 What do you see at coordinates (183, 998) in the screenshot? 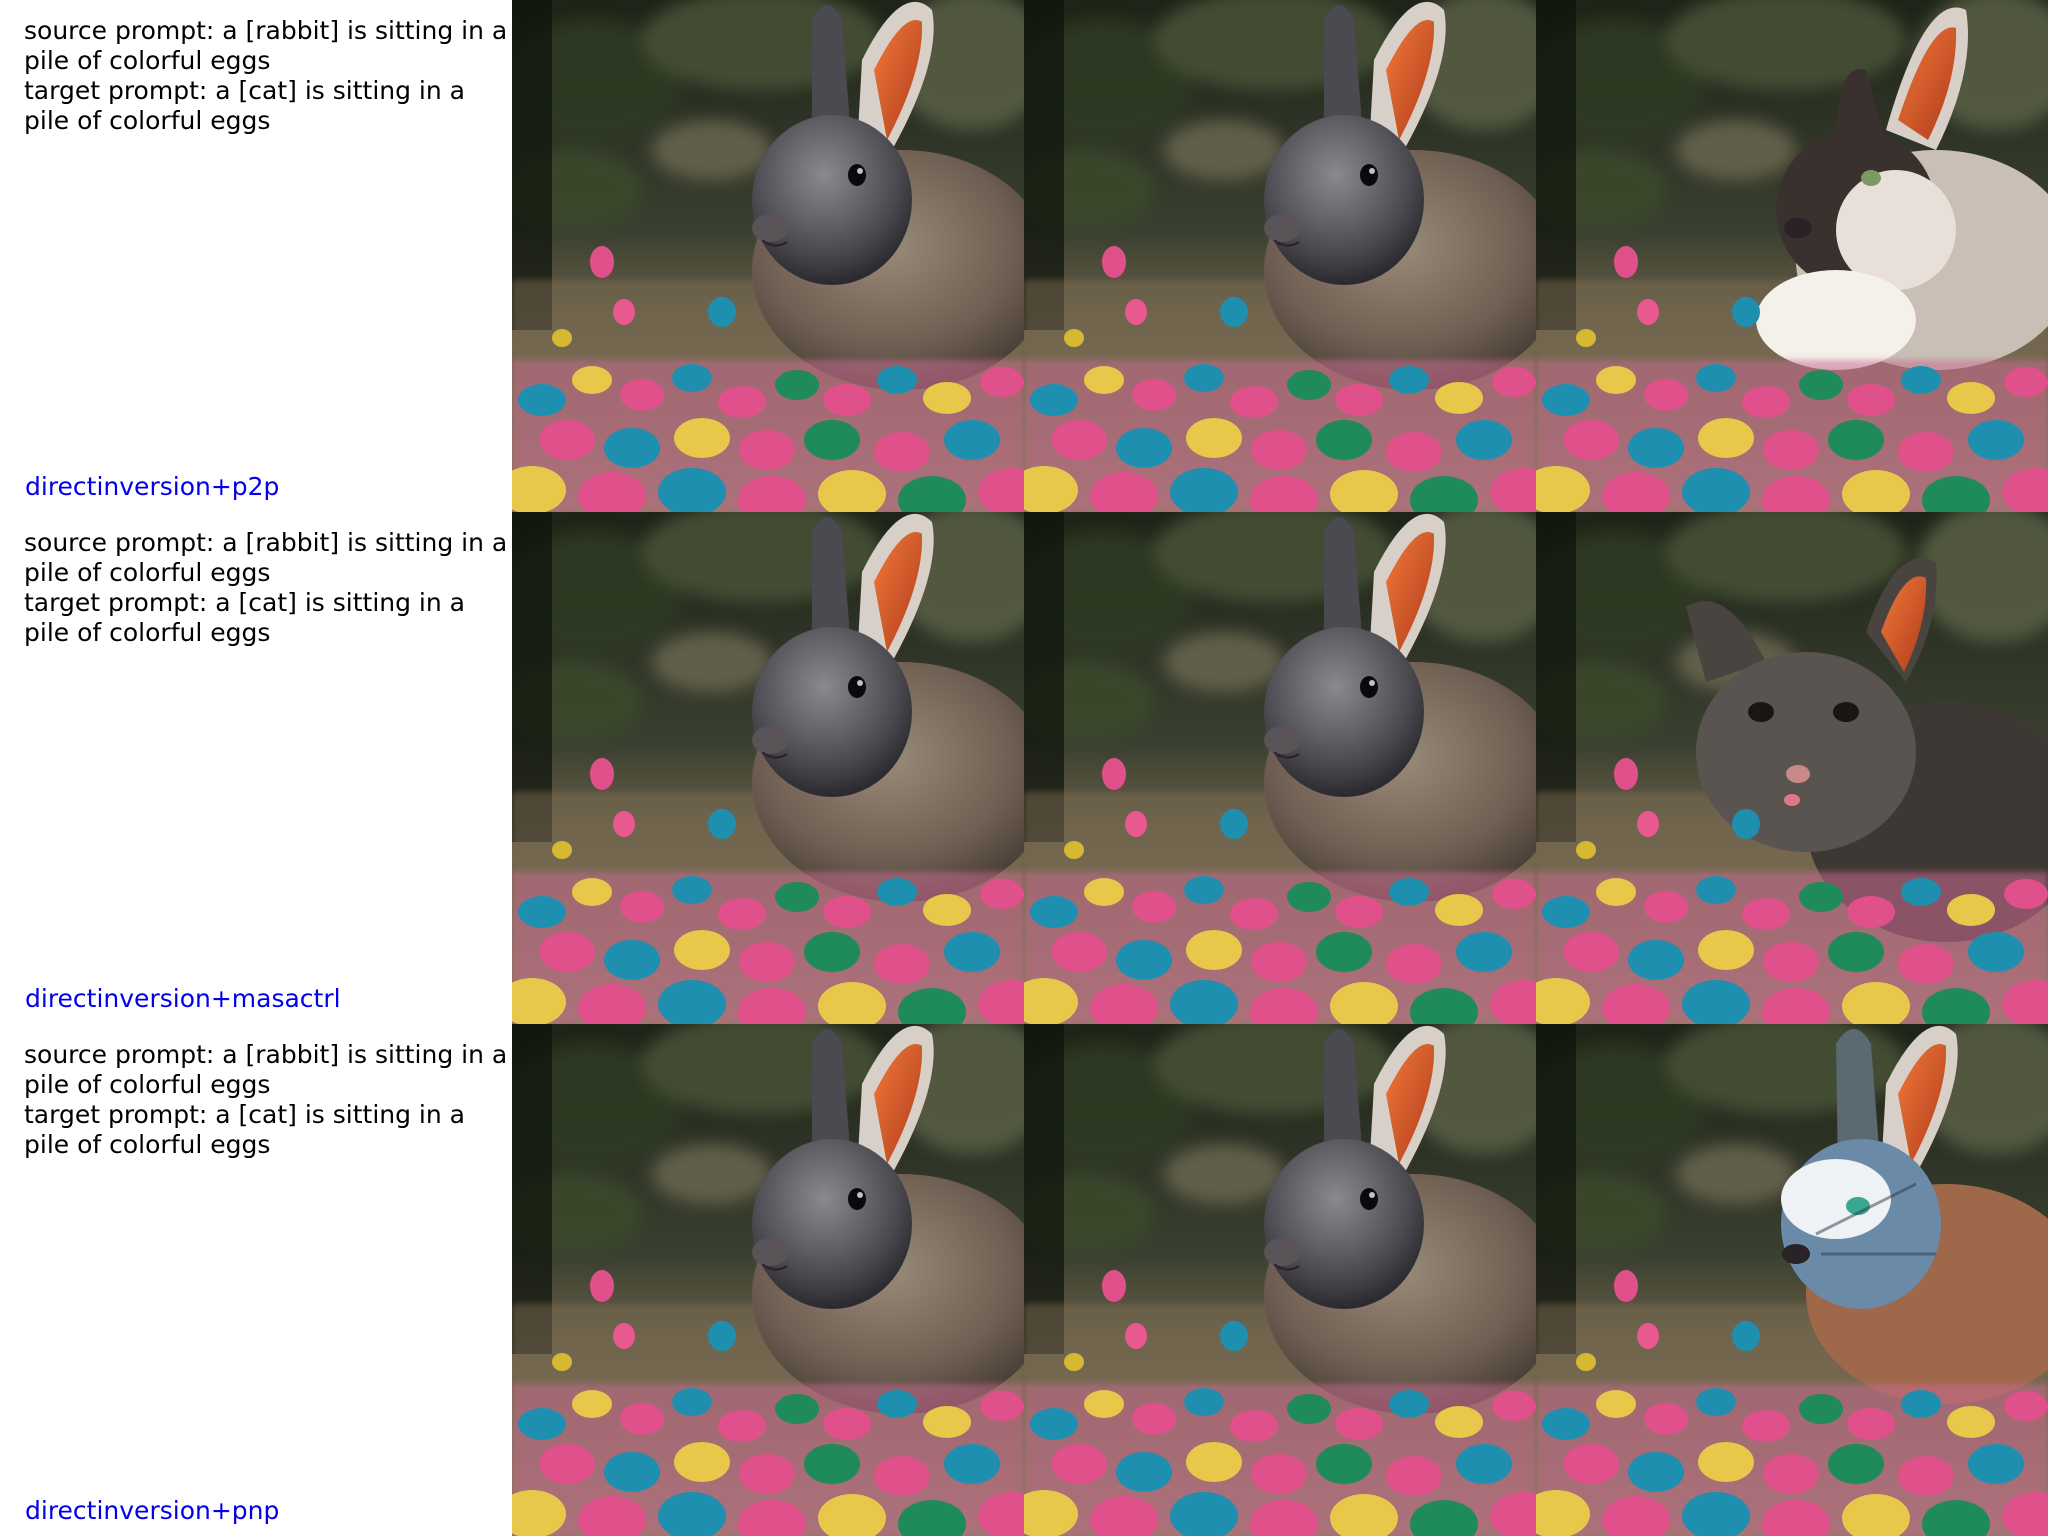
I see `method-label: directinversion+masactrl` at bounding box center [183, 998].